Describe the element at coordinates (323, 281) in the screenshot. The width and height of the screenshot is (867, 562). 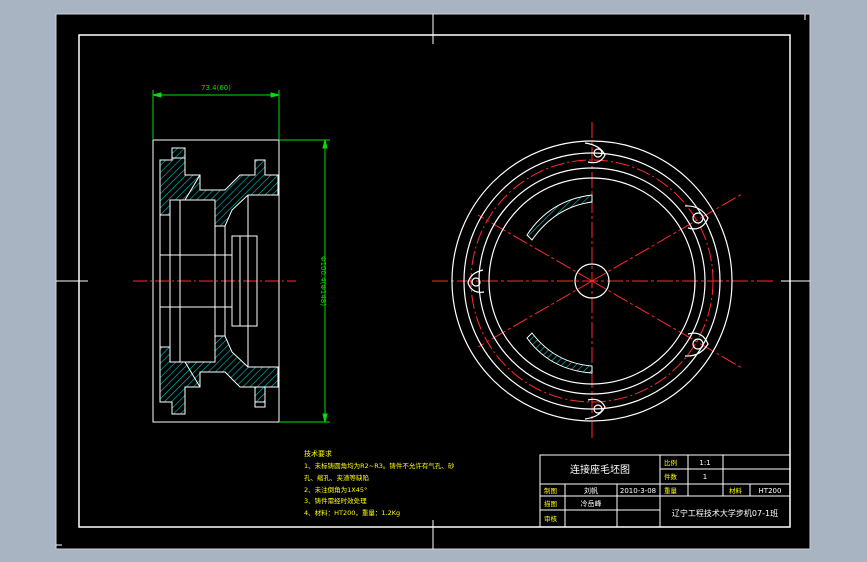
I see `dim-height-label: Φ100.4(Φ148)` at that location.